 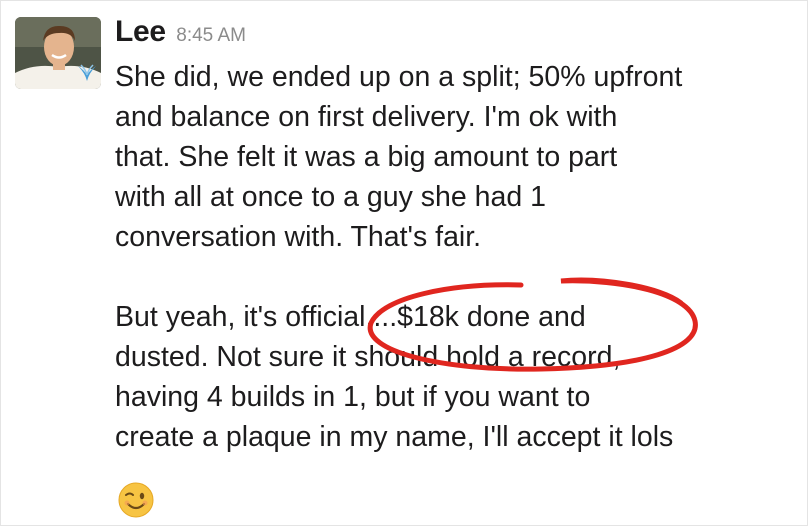 I want to click on author-name: Lee, so click(x=140, y=31).